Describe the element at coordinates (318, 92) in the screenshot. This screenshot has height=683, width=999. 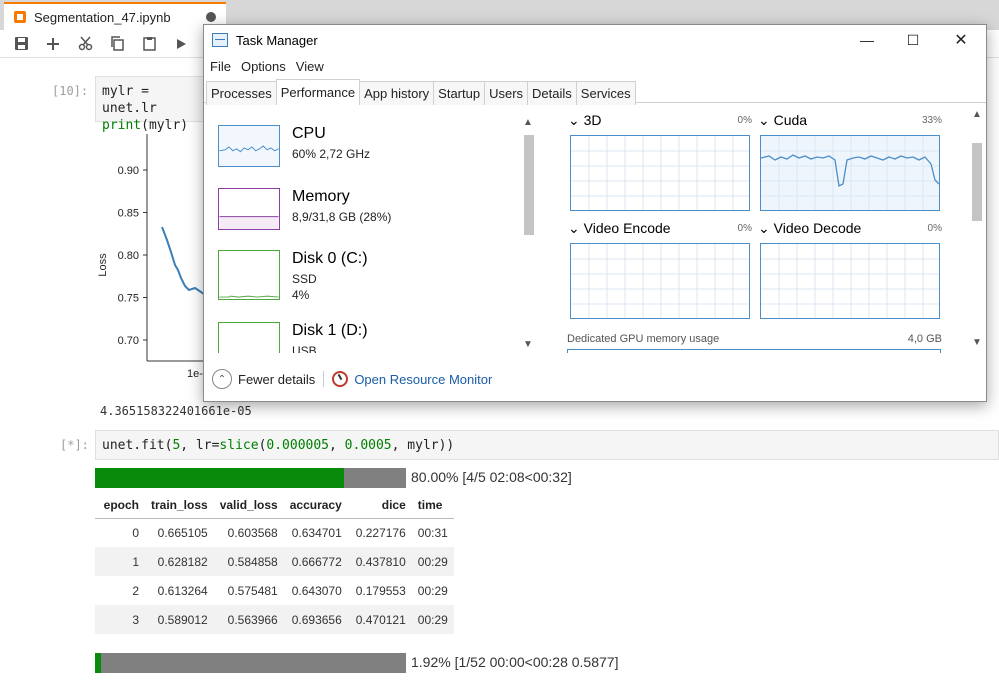
I see `tab-performance: Performance` at that location.